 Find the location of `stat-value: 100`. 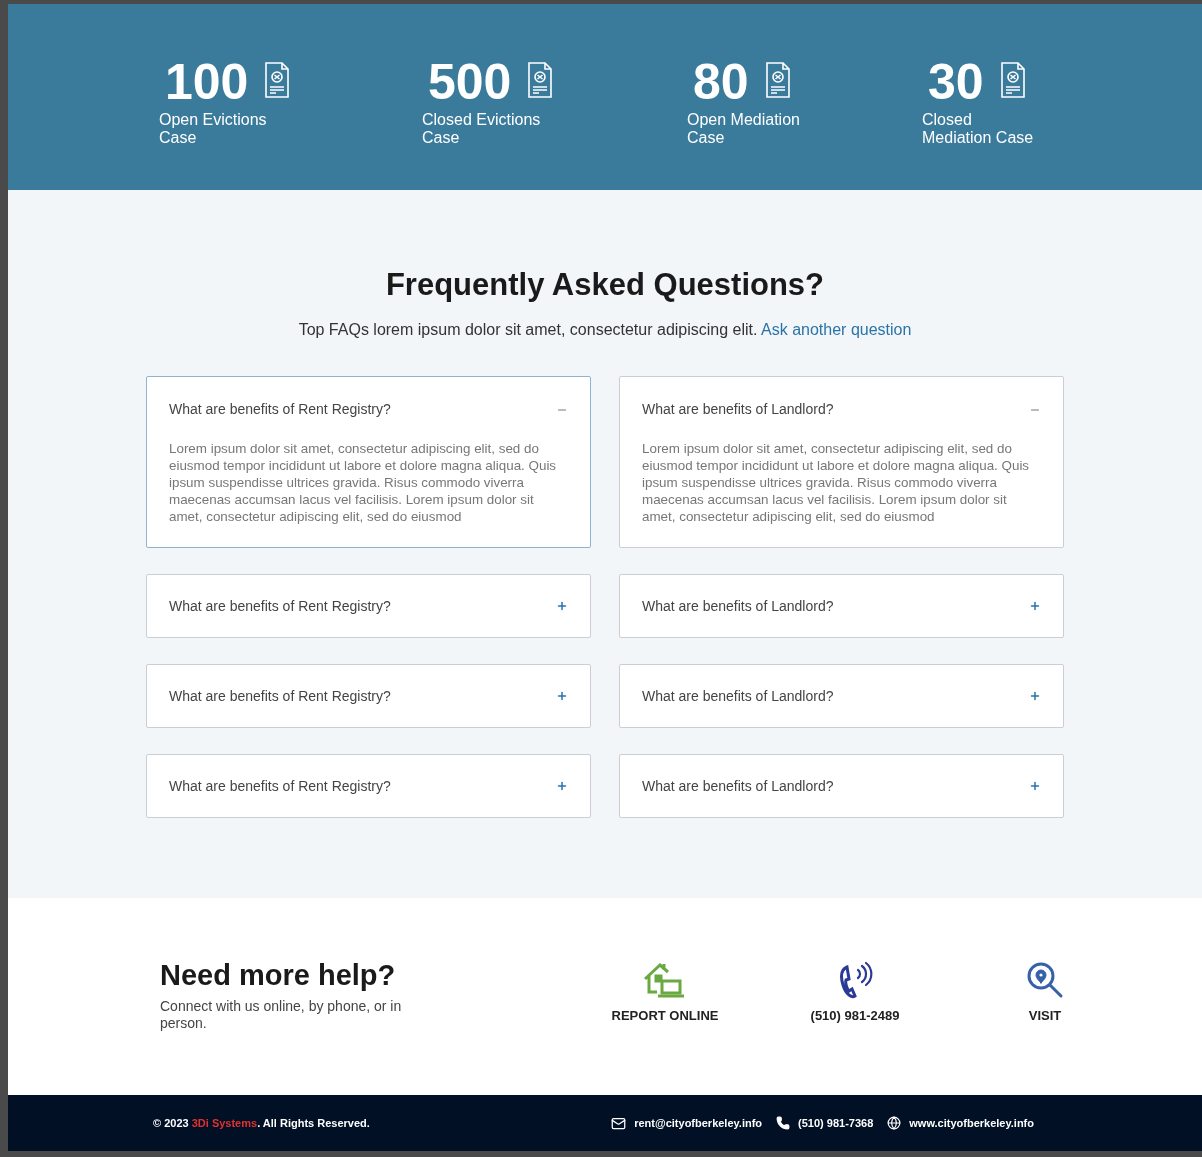

stat-value: 100 is located at coordinates (207, 82).